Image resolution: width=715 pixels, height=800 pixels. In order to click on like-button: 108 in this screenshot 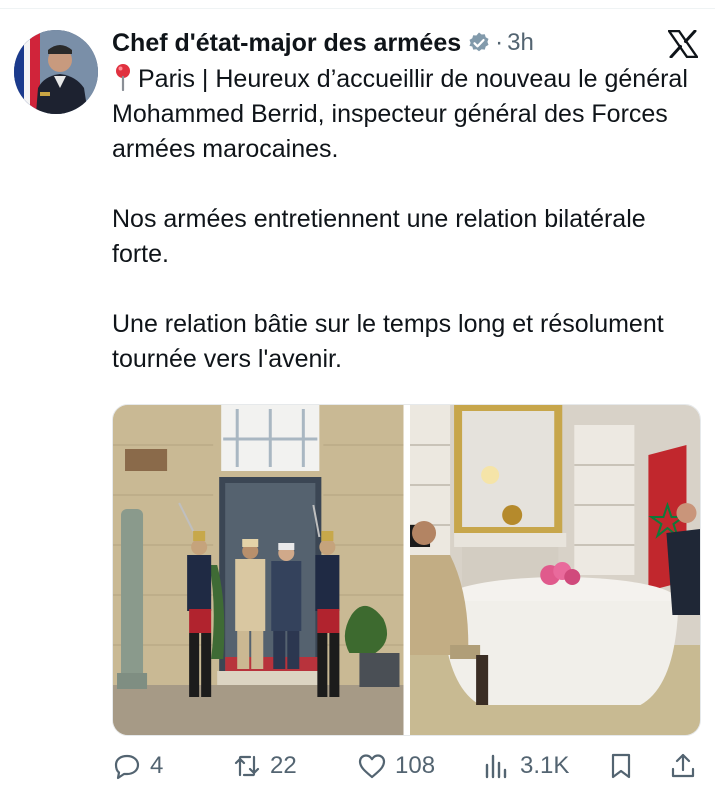, I will do `click(396, 766)`.